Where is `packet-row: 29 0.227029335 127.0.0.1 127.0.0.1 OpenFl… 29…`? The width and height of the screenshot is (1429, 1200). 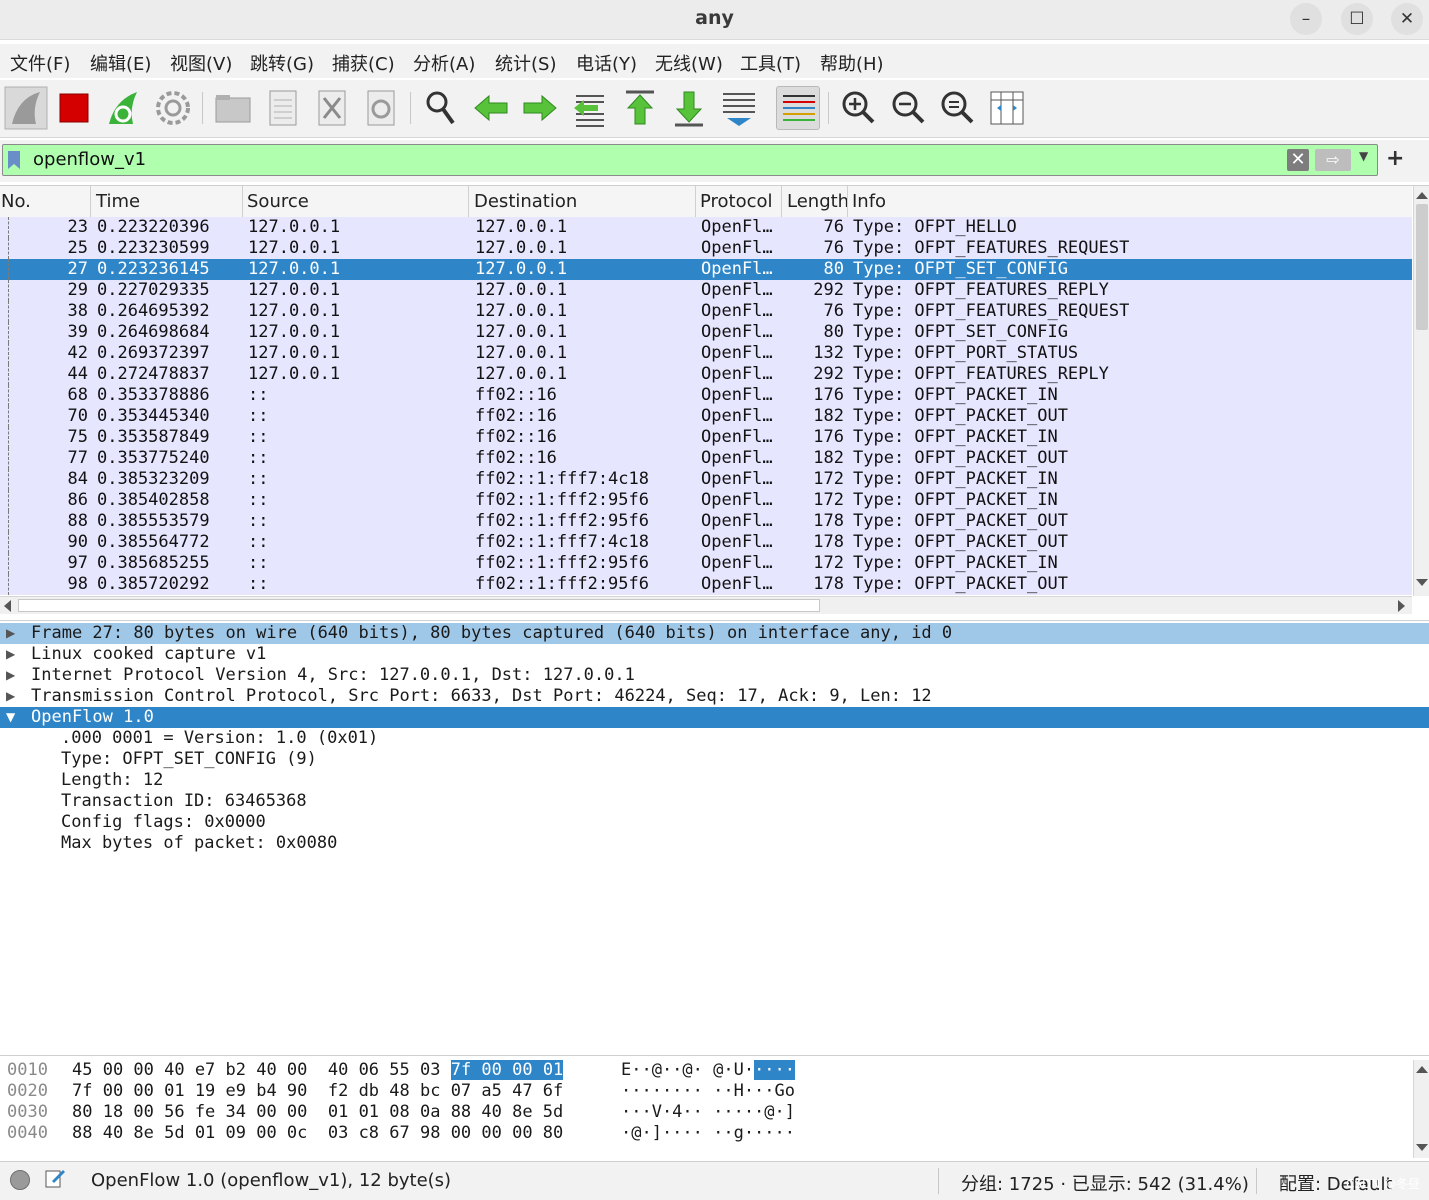 packet-row: 29 0.227029335 127.0.0.1 127.0.0.1 OpenFl… 29… is located at coordinates (706, 290).